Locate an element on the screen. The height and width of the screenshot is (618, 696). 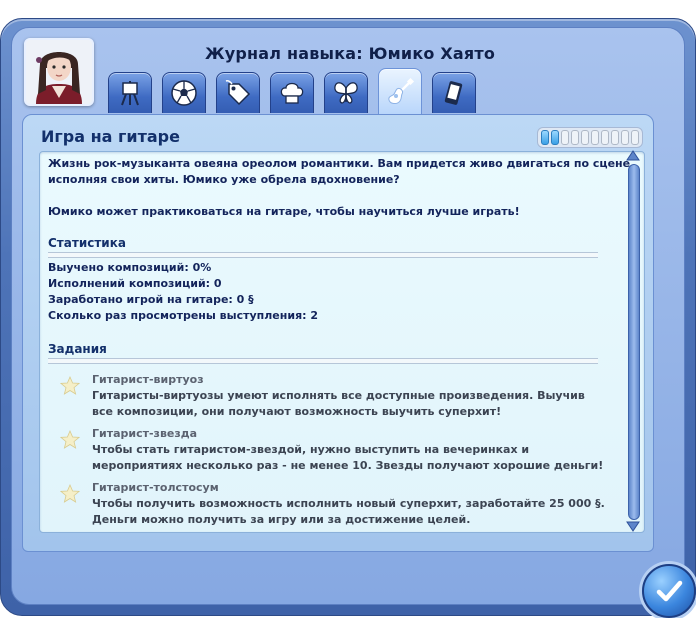
soccer-ball-icon is located at coordinates (184, 93).